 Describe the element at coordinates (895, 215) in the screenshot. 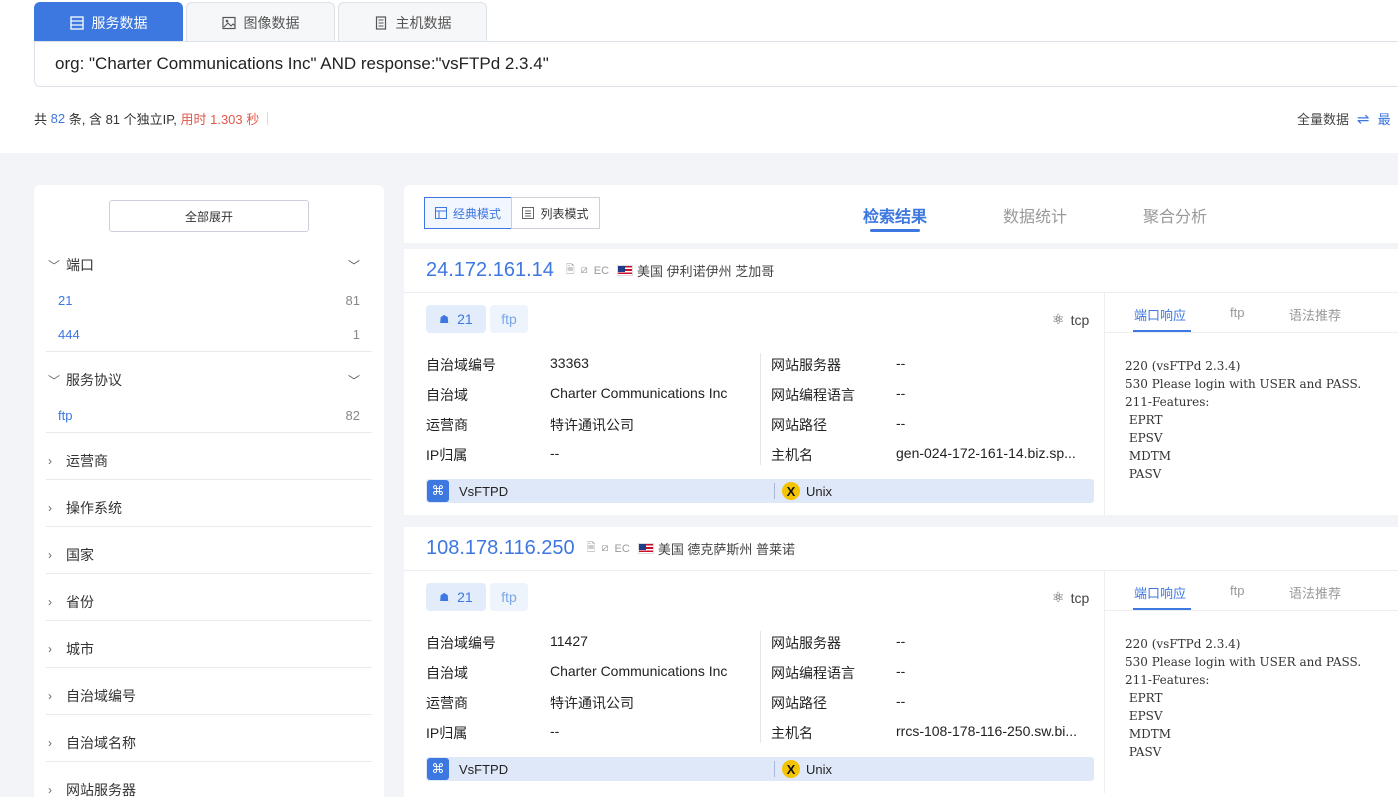

I see `tab-search-results: 检索结果` at that location.